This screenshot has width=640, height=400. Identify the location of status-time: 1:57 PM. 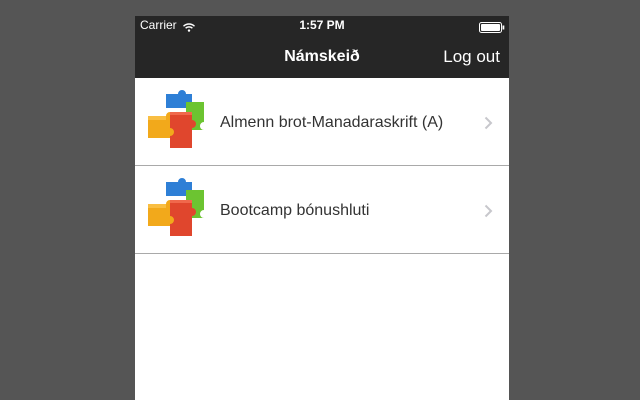
(322, 25).